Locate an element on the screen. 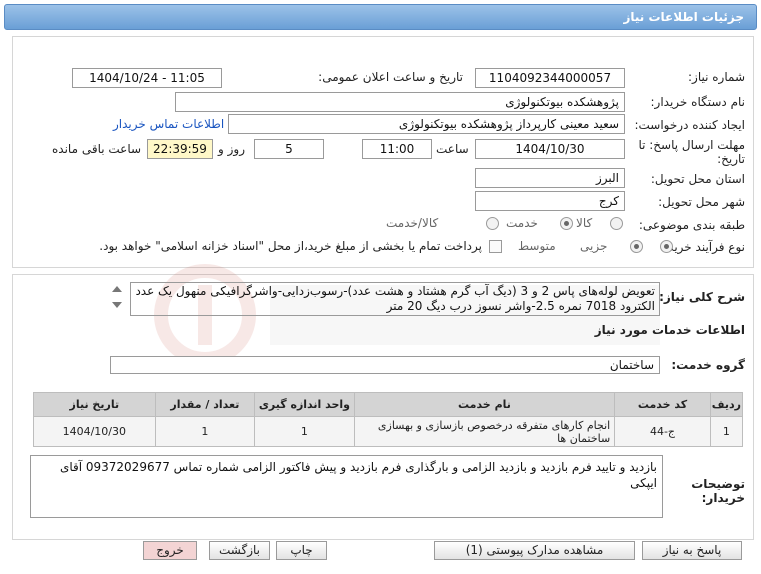 The height and width of the screenshot is (574, 761). requester-field: سعید معینی کارپرداز پژوهشکده بیوتکنولوژی is located at coordinates (426, 124).